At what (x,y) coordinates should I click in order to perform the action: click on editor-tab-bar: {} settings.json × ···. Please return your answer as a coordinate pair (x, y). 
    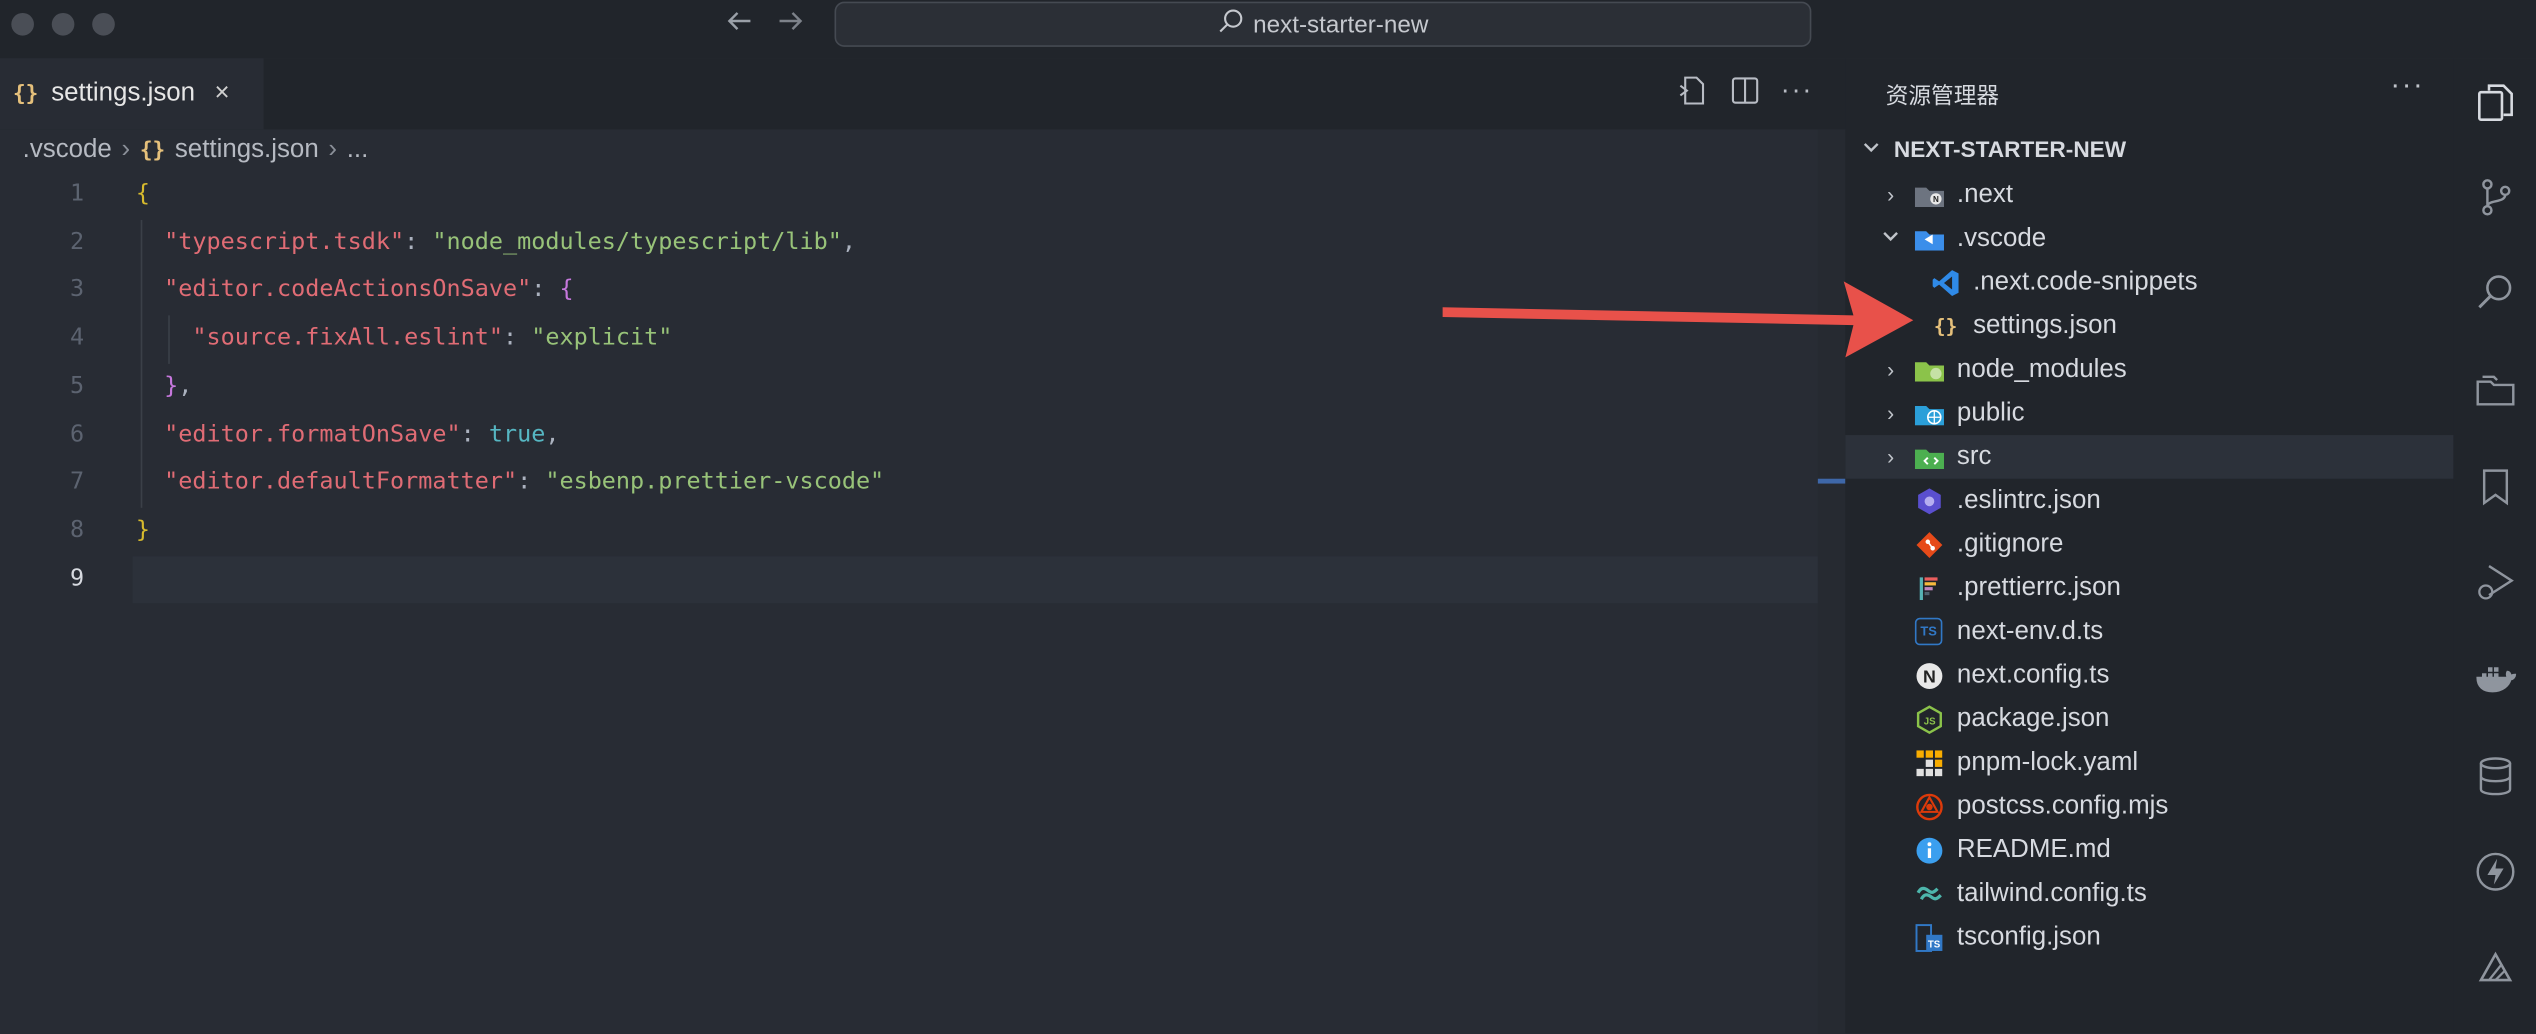
    Looking at the image, I should click on (923, 94).